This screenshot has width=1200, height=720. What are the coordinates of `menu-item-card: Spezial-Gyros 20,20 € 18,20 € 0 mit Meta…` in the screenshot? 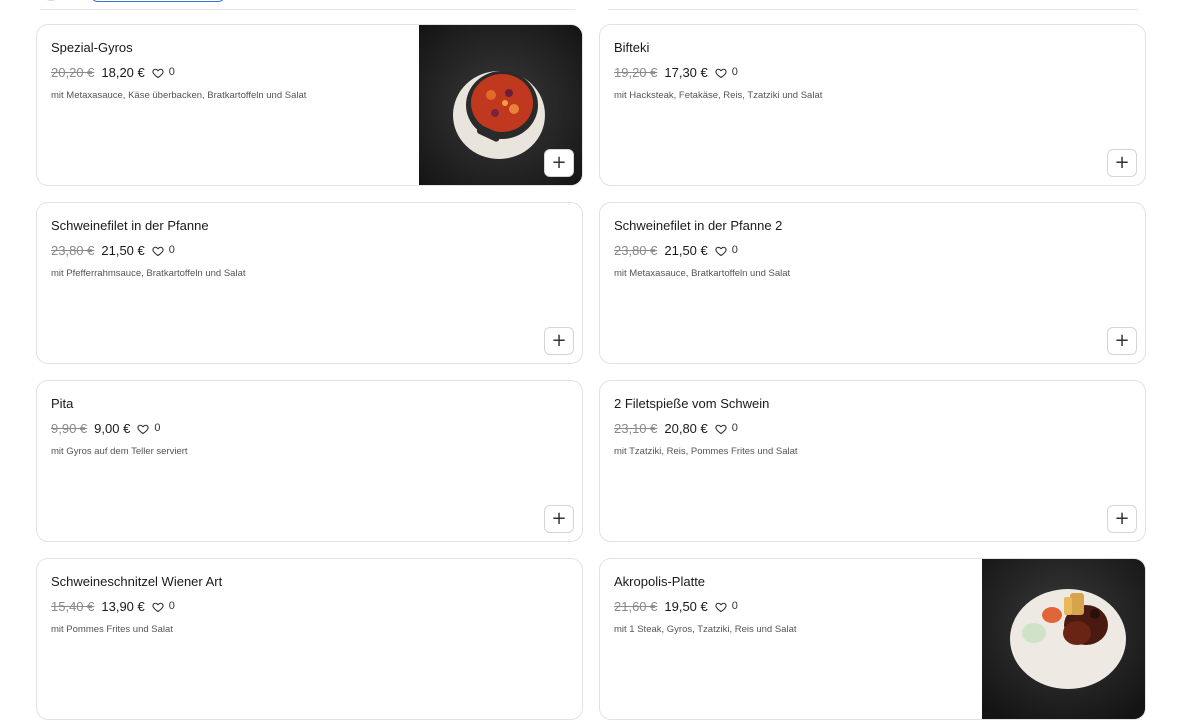 It's located at (309, 105).